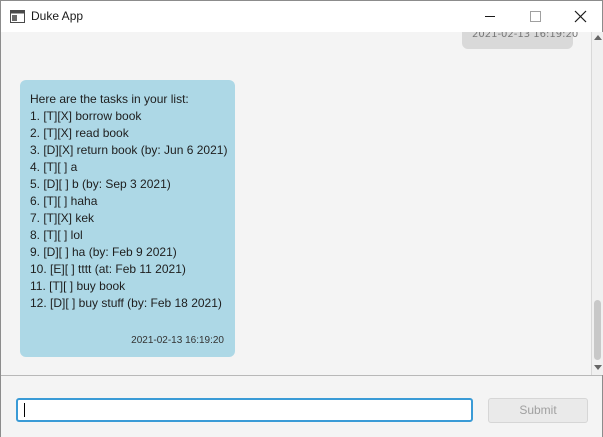 This screenshot has width=603, height=437. I want to click on task-list-item: 8. [T][ ] lol, so click(56, 235).